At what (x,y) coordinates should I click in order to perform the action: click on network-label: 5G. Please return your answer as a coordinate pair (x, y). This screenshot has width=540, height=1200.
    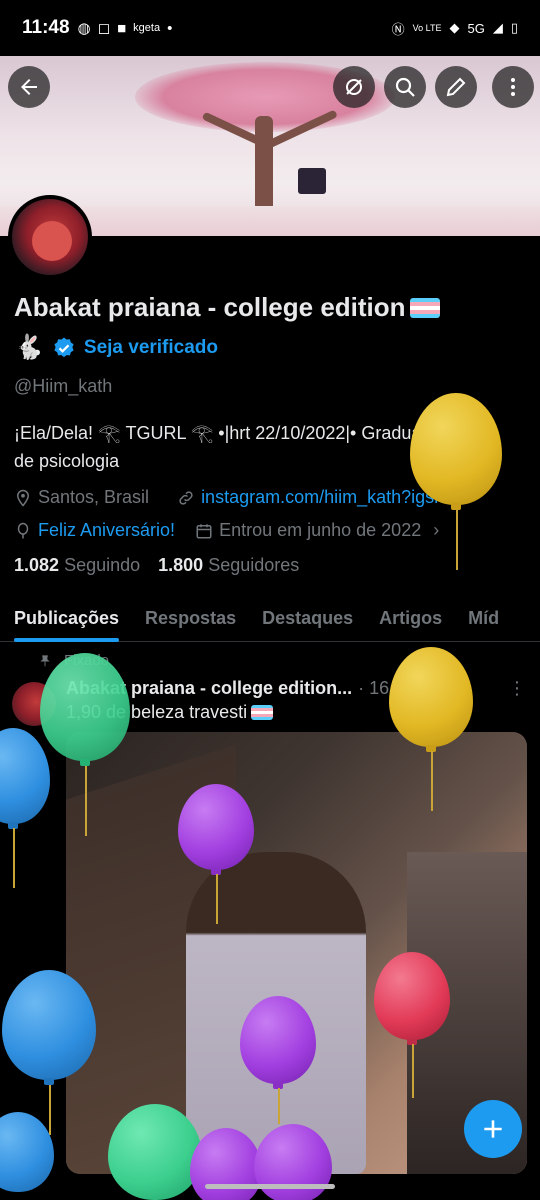
    Looking at the image, I should click on (476, 28).